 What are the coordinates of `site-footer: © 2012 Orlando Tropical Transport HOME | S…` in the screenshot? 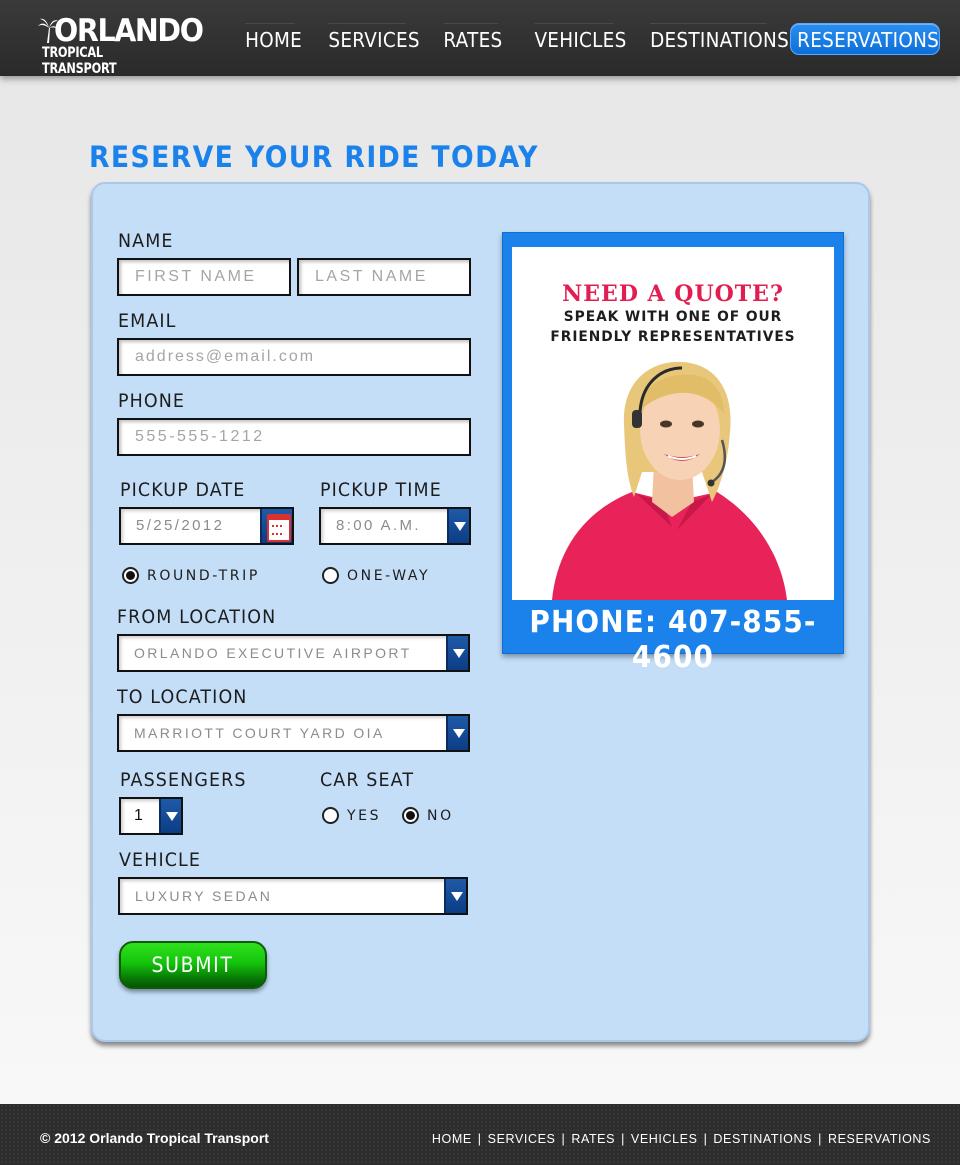 It's located at (480, 1134).